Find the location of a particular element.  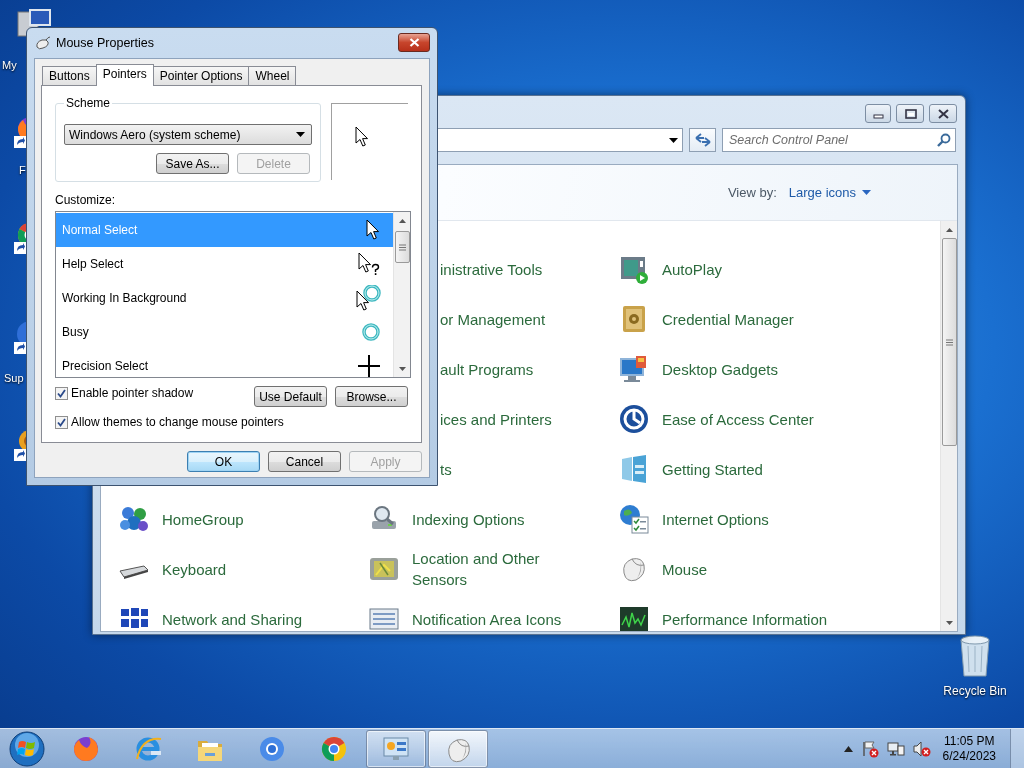

window-title: Mouse Properties is located at coordinates (105, 43).